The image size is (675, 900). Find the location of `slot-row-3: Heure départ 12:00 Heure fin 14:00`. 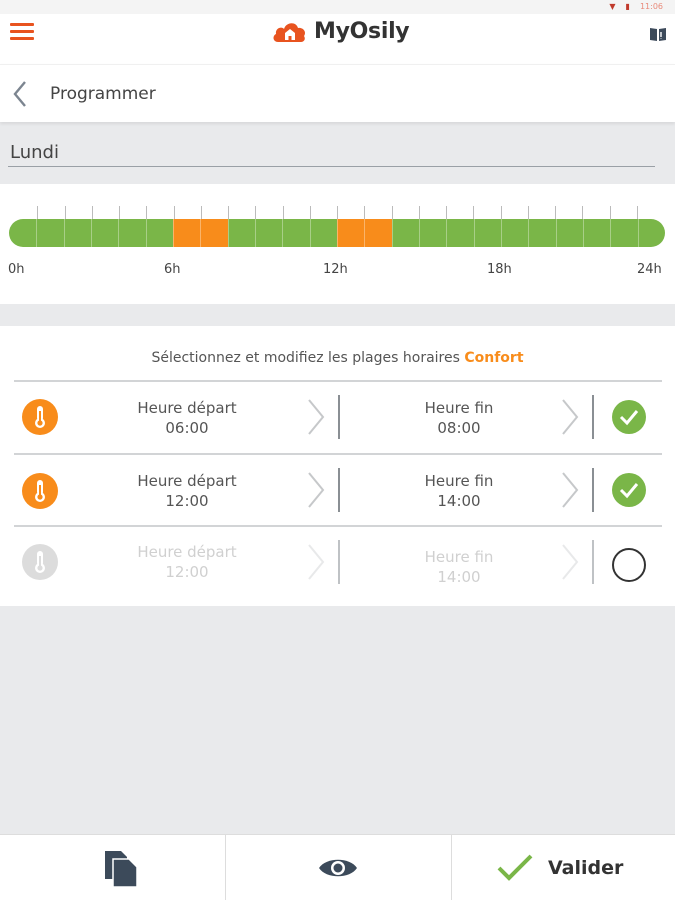

slot-row-3: Heure départ 12:00 Heure fin 14:00 is located at coordinates (337, 563).